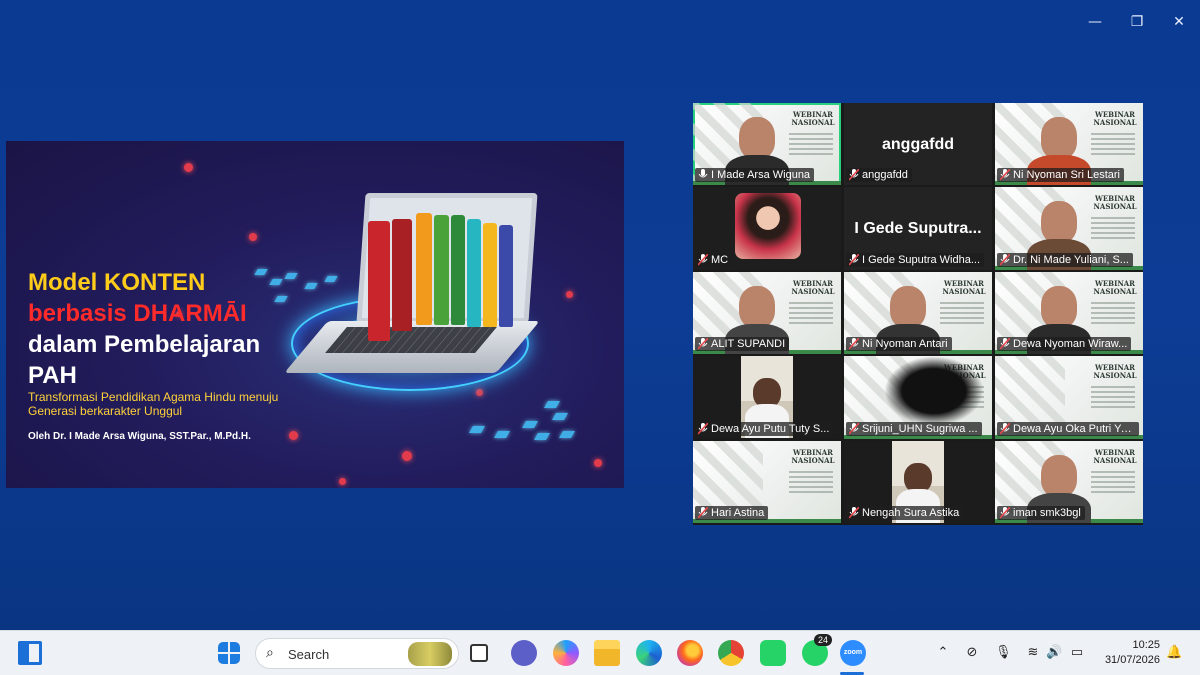  I want to click on participant-tile: WEBINAR NASIONAL I Made Arsa Wiguna, so click(767, 144).